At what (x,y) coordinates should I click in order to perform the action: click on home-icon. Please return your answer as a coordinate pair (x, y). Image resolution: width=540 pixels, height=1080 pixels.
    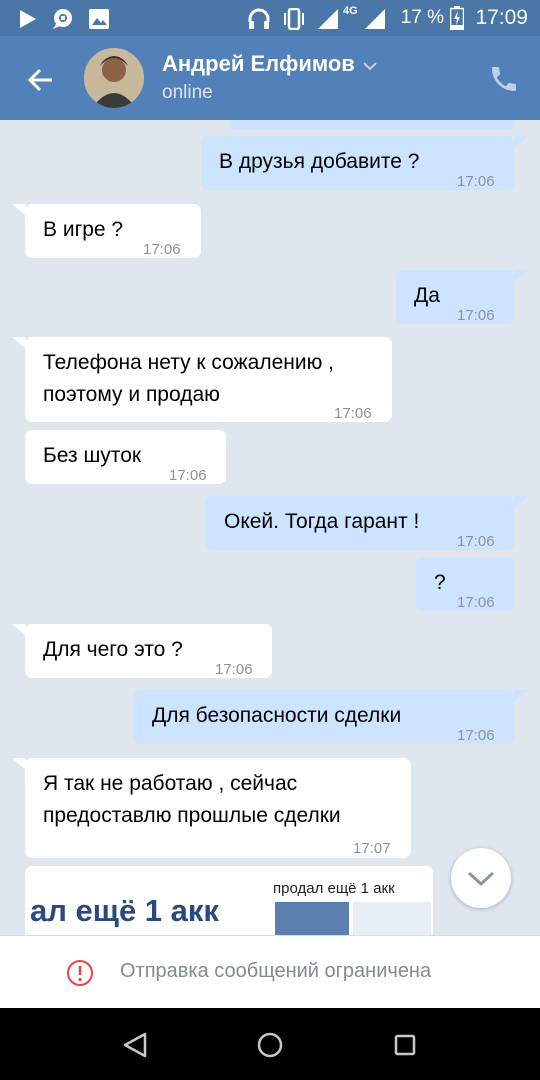
    Looking at the image, I should click on (270, 1045).